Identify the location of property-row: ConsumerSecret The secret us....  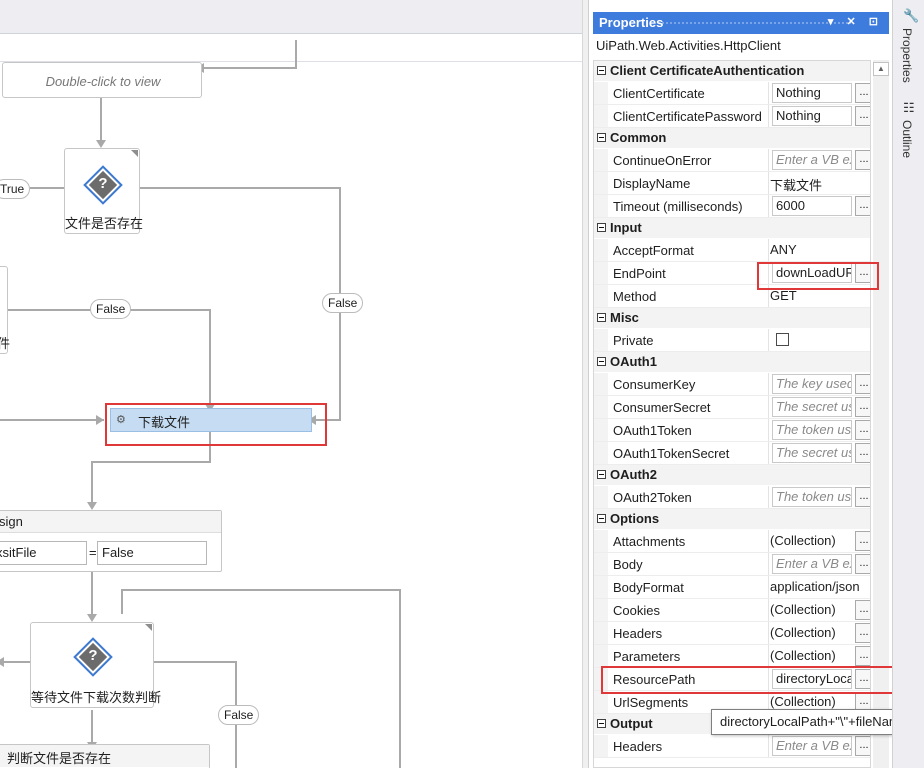
(732, 407).